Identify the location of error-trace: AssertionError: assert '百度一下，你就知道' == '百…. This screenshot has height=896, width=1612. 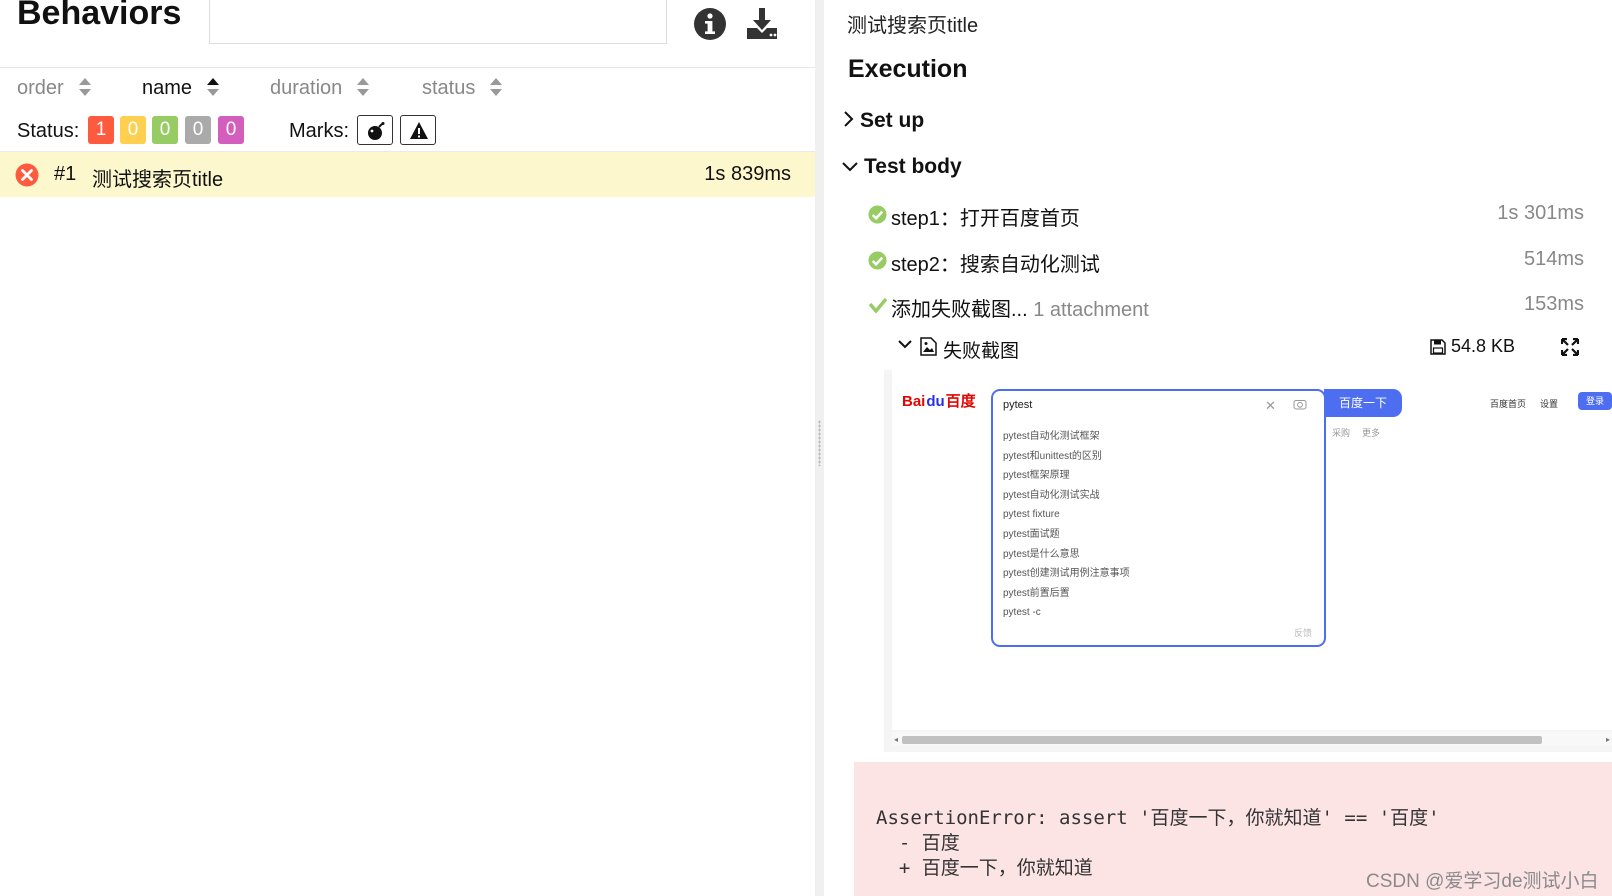
(1158, 843).